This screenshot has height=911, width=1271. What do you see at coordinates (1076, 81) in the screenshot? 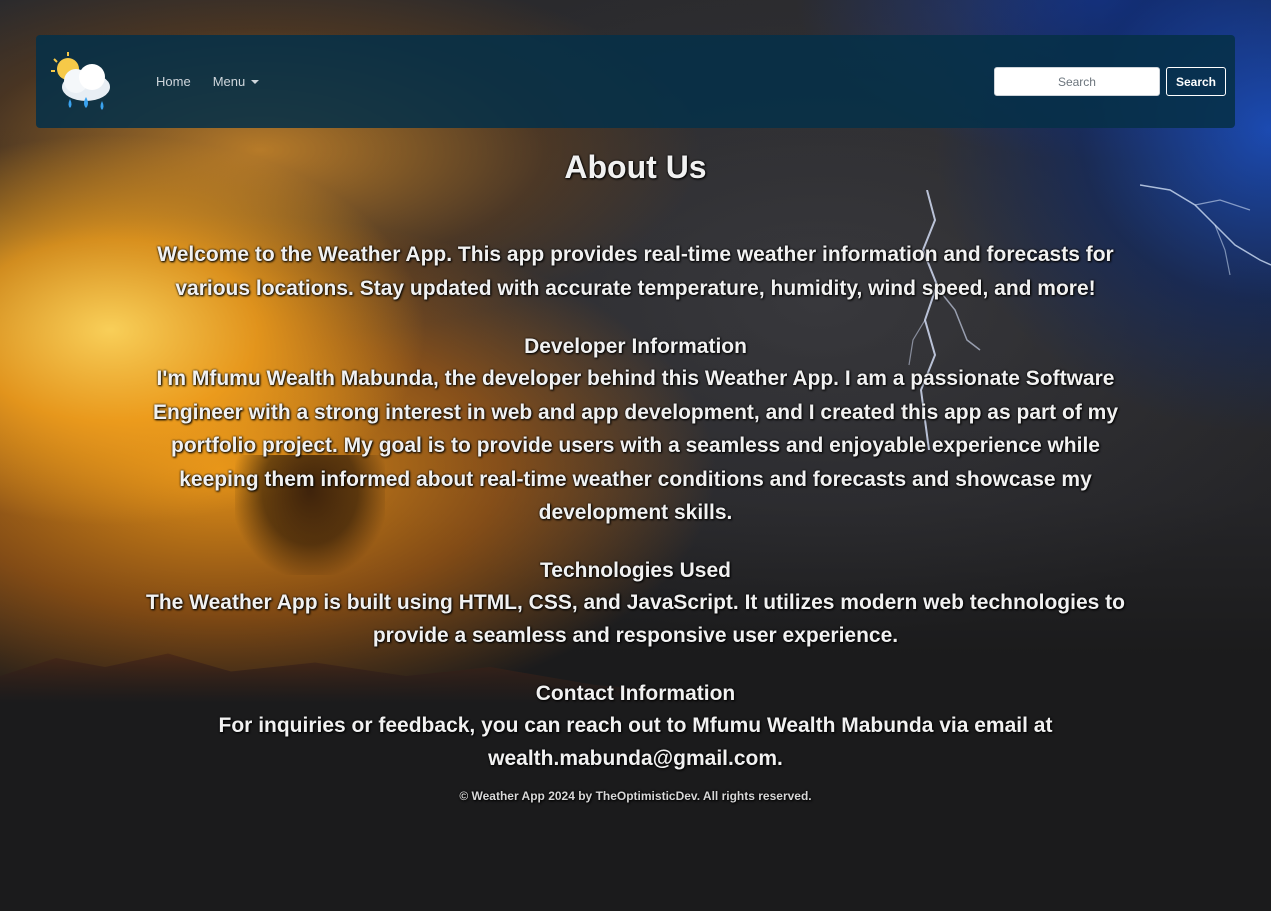
I see `search-input` at bounding box center [1076, 81].